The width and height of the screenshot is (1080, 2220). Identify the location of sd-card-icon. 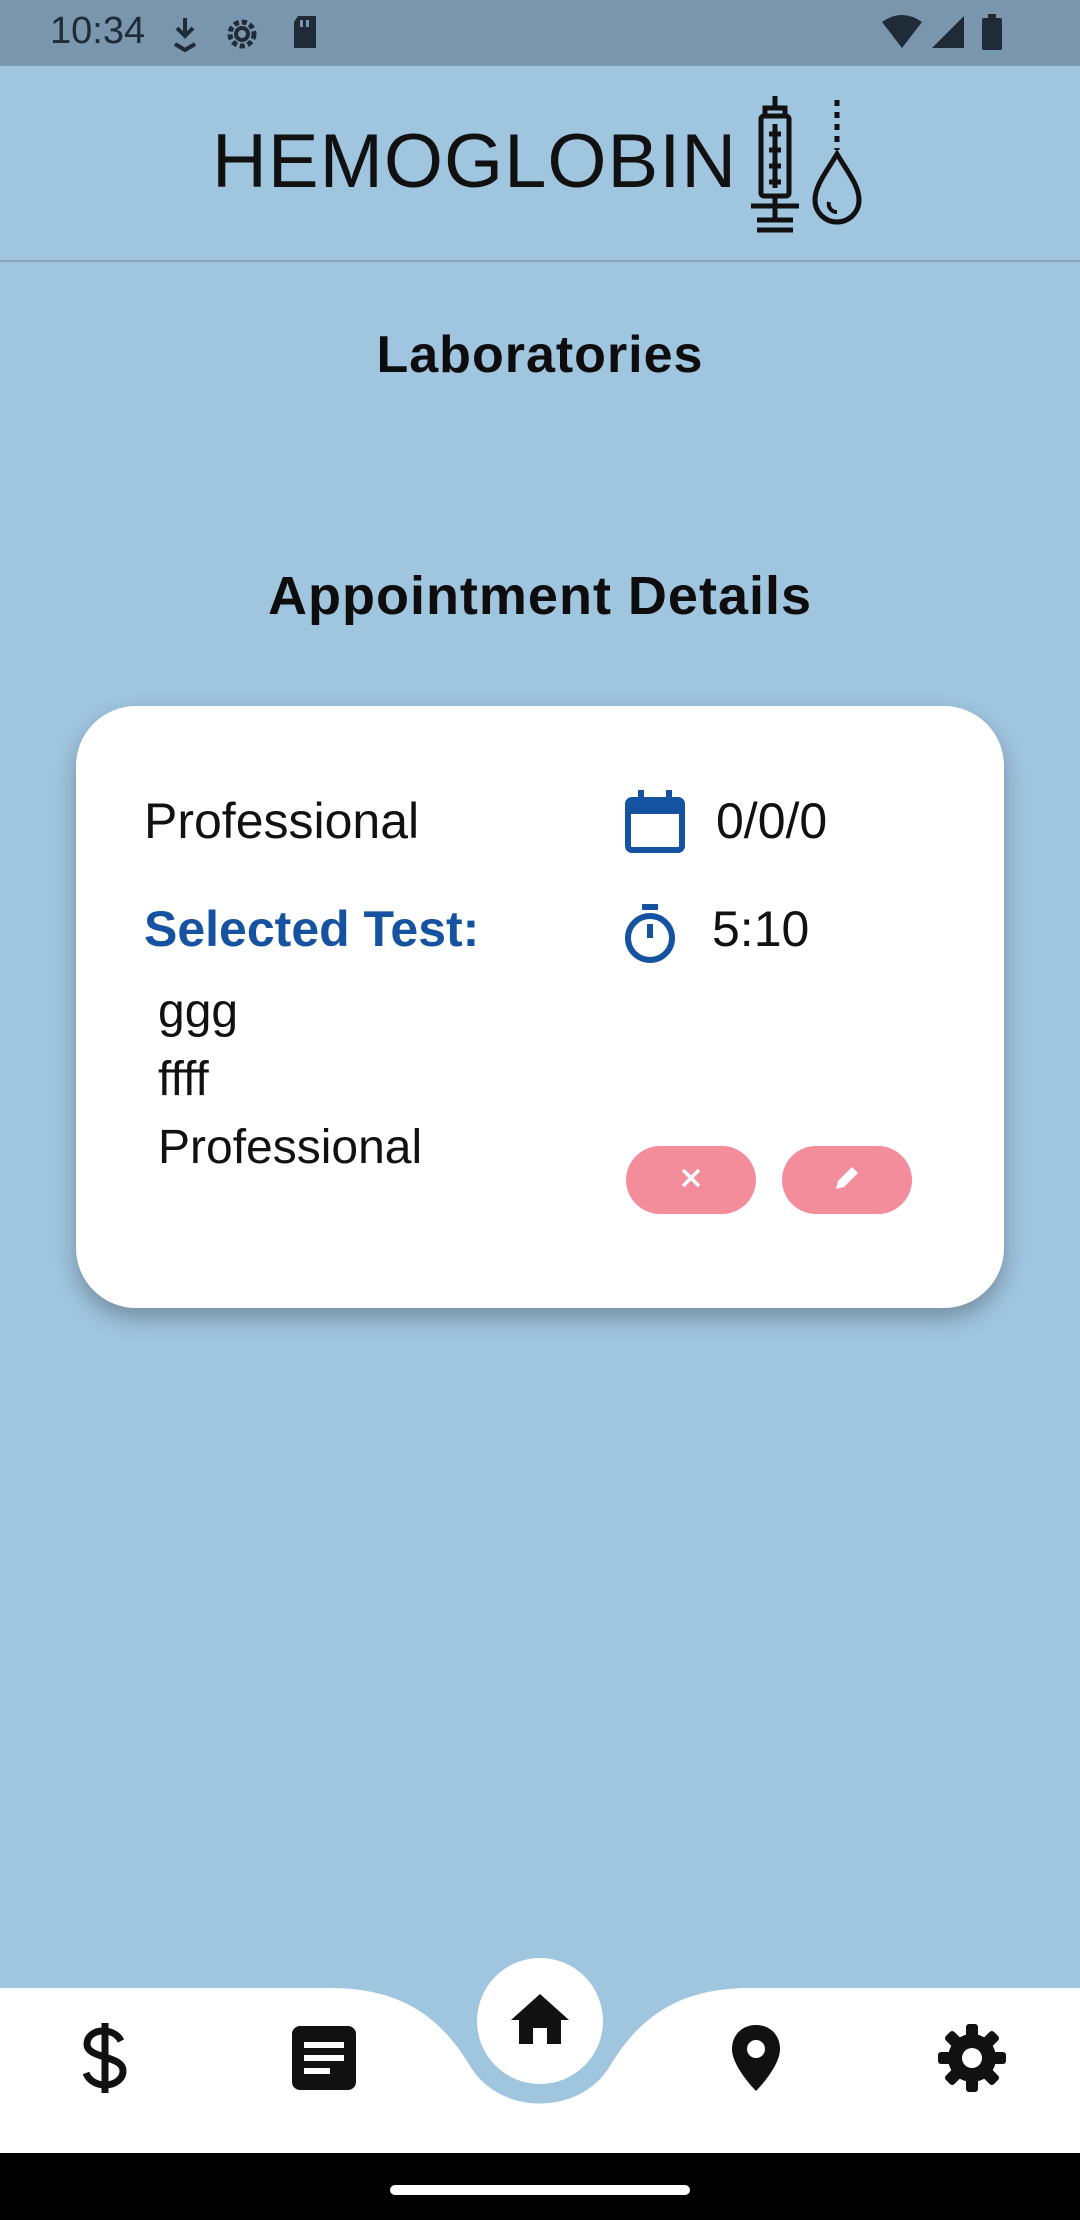
(305, 34).